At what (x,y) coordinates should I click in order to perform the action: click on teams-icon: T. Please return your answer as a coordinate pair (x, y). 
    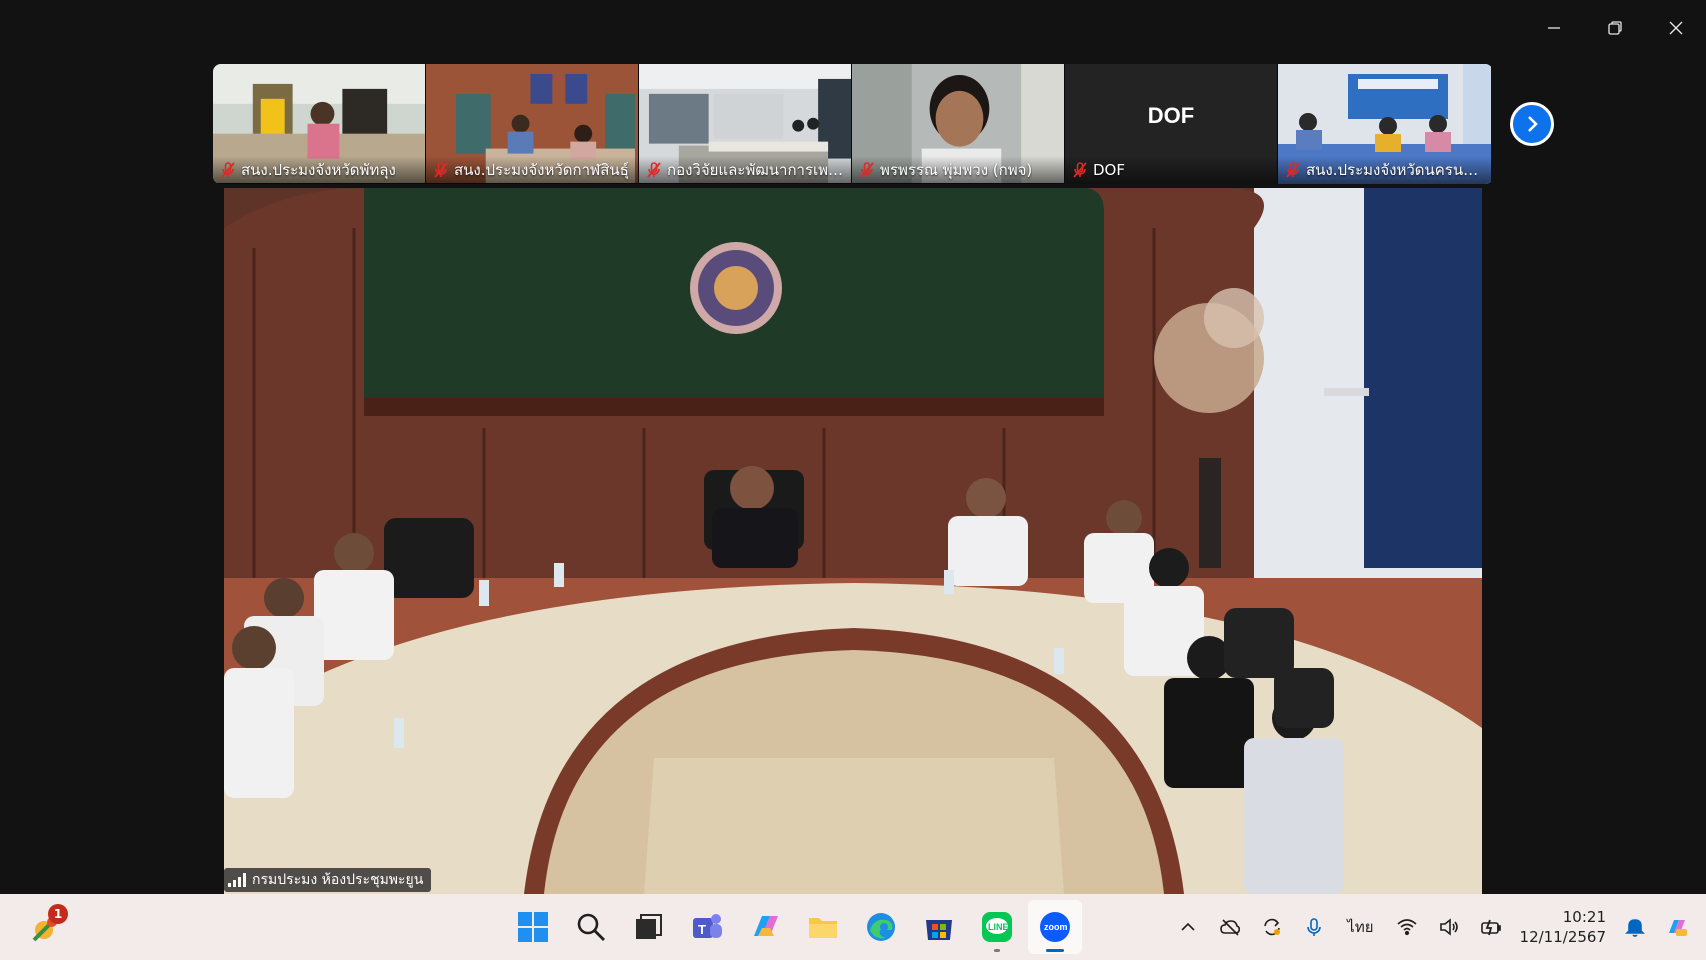
    Looking at the image, I should click on (707, 926).